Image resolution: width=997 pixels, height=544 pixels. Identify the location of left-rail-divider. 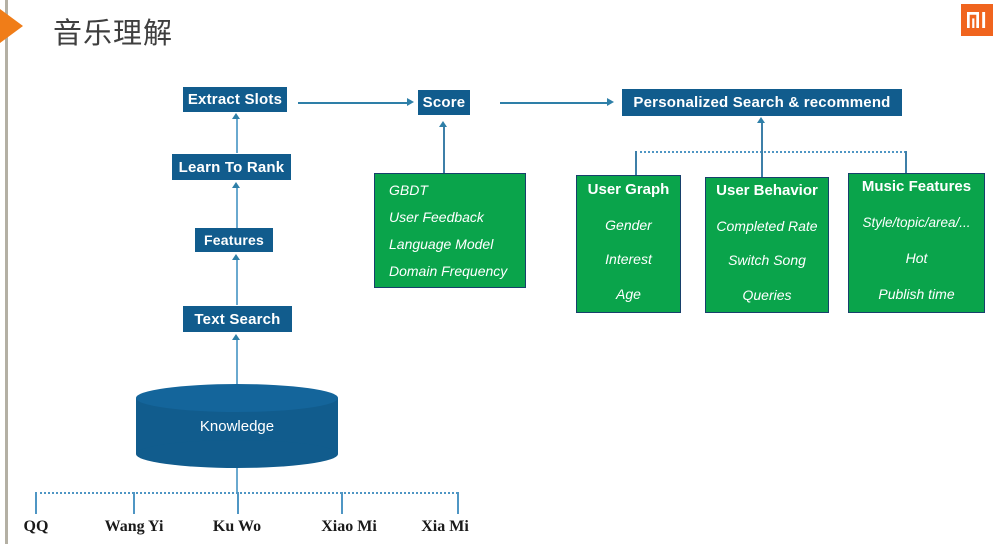
(6, 272).